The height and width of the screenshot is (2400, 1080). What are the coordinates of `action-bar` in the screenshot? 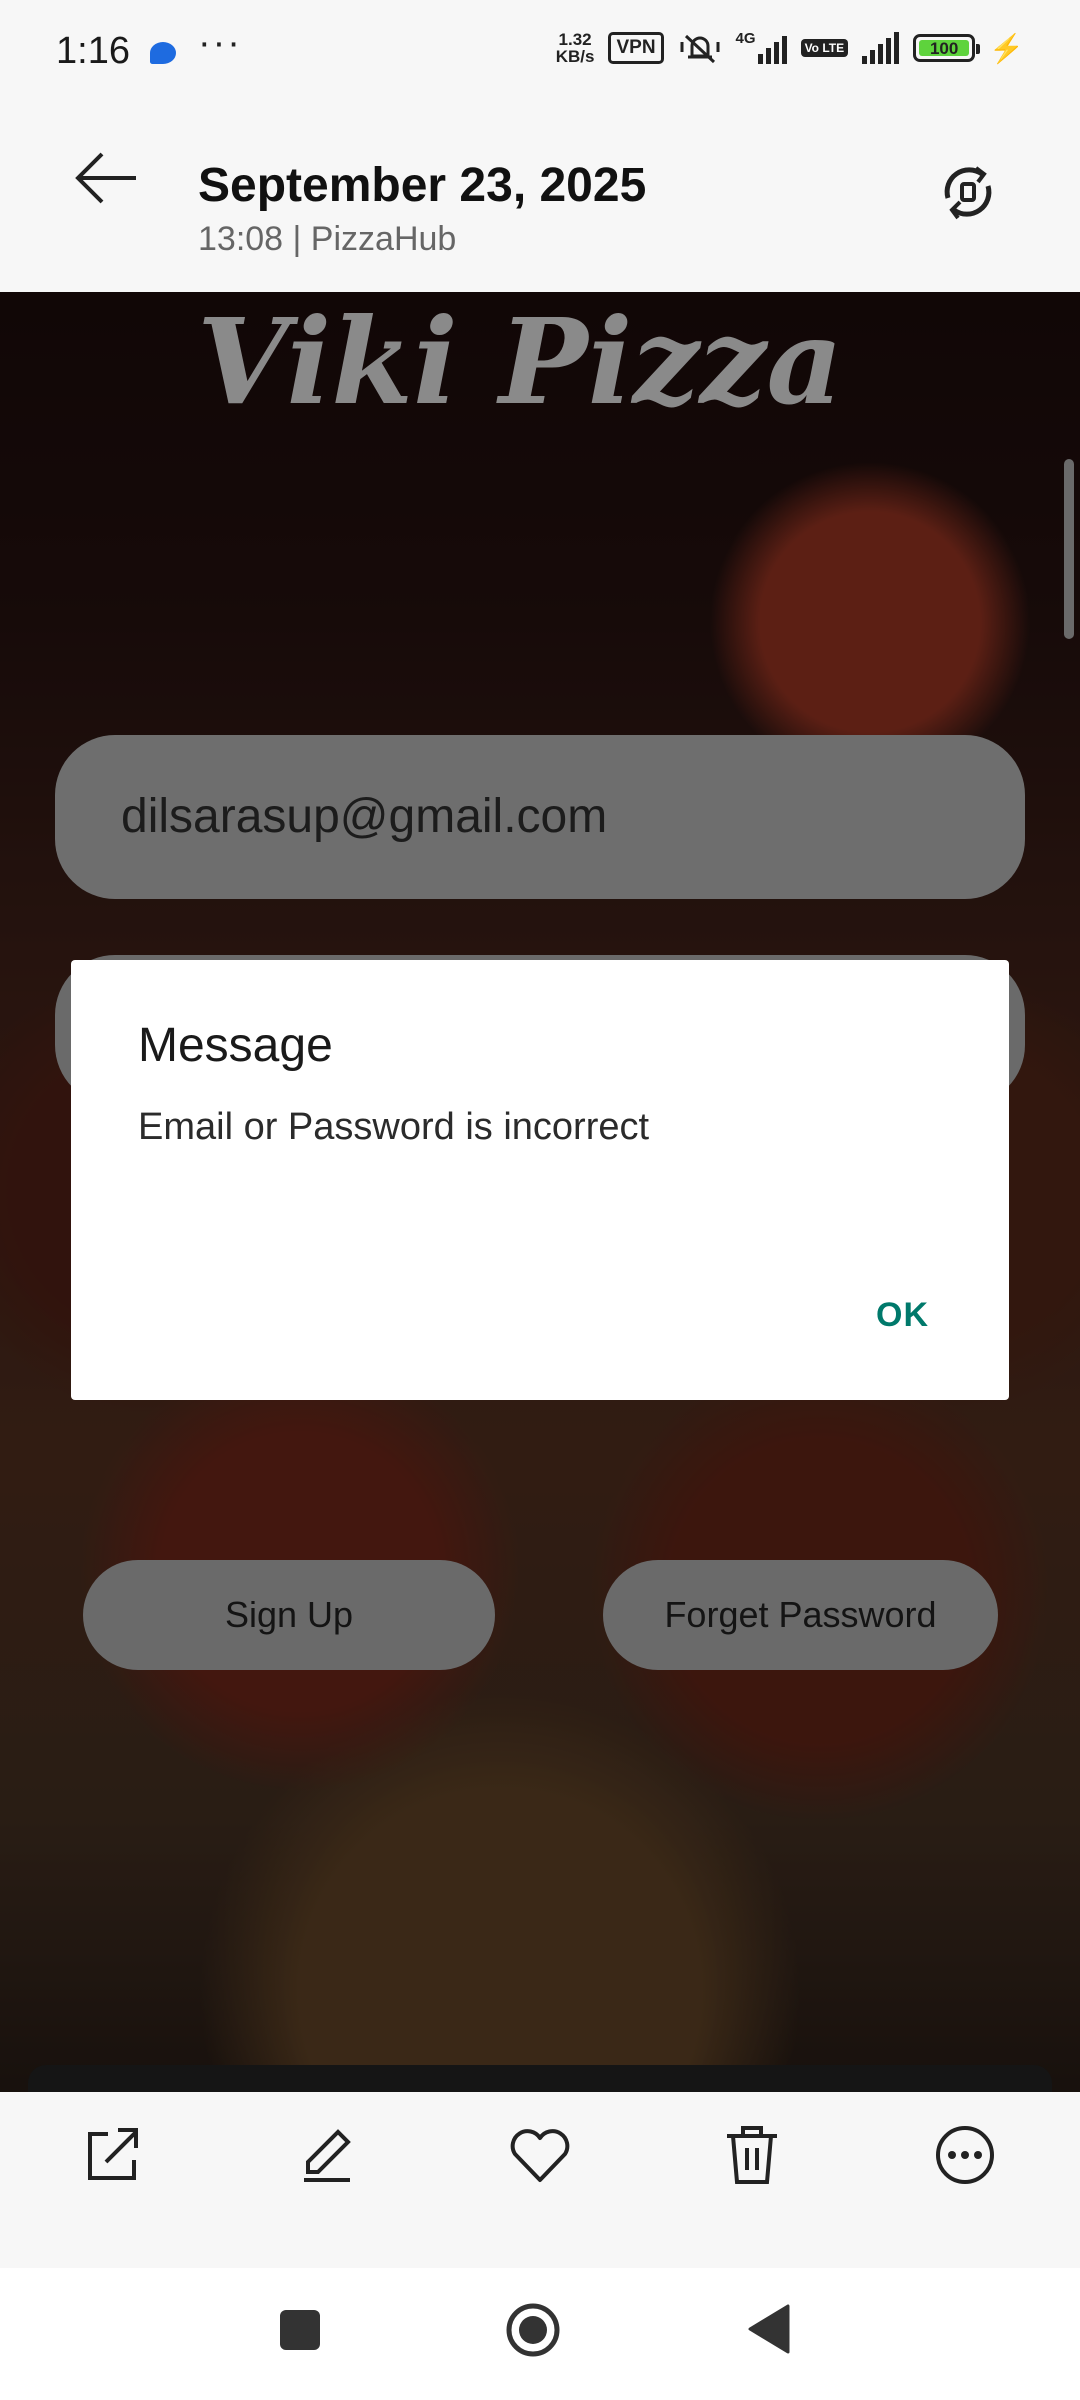 It's located at (540, 2180).